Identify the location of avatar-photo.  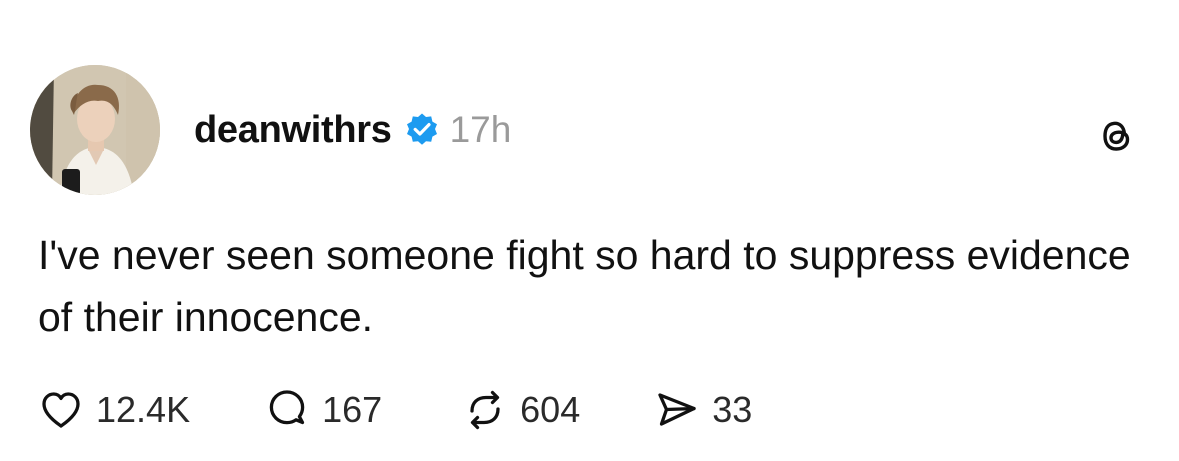
(95, 130).